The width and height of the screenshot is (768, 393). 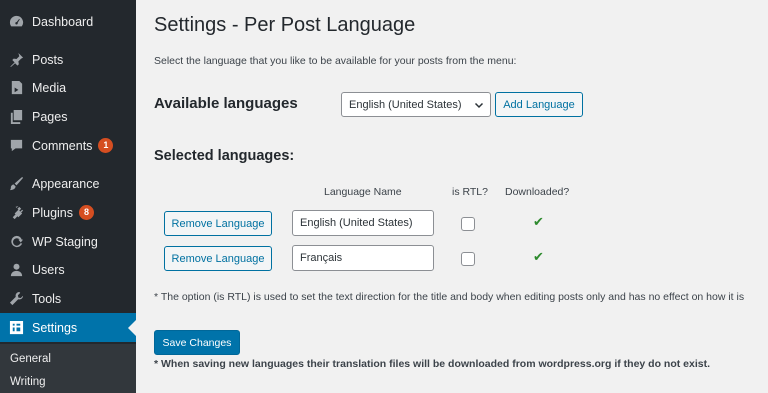 I want to click on sidebar-item-label: Dashboard, so click(x=63, y=21).